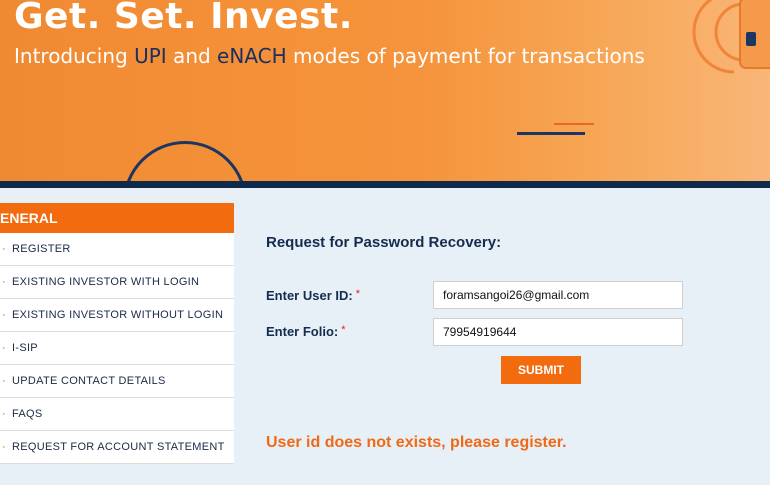 The image size is (770, 485). Describe the element at coordinates (558, 295) in the screenshot. I see `user-id-input` at that location.